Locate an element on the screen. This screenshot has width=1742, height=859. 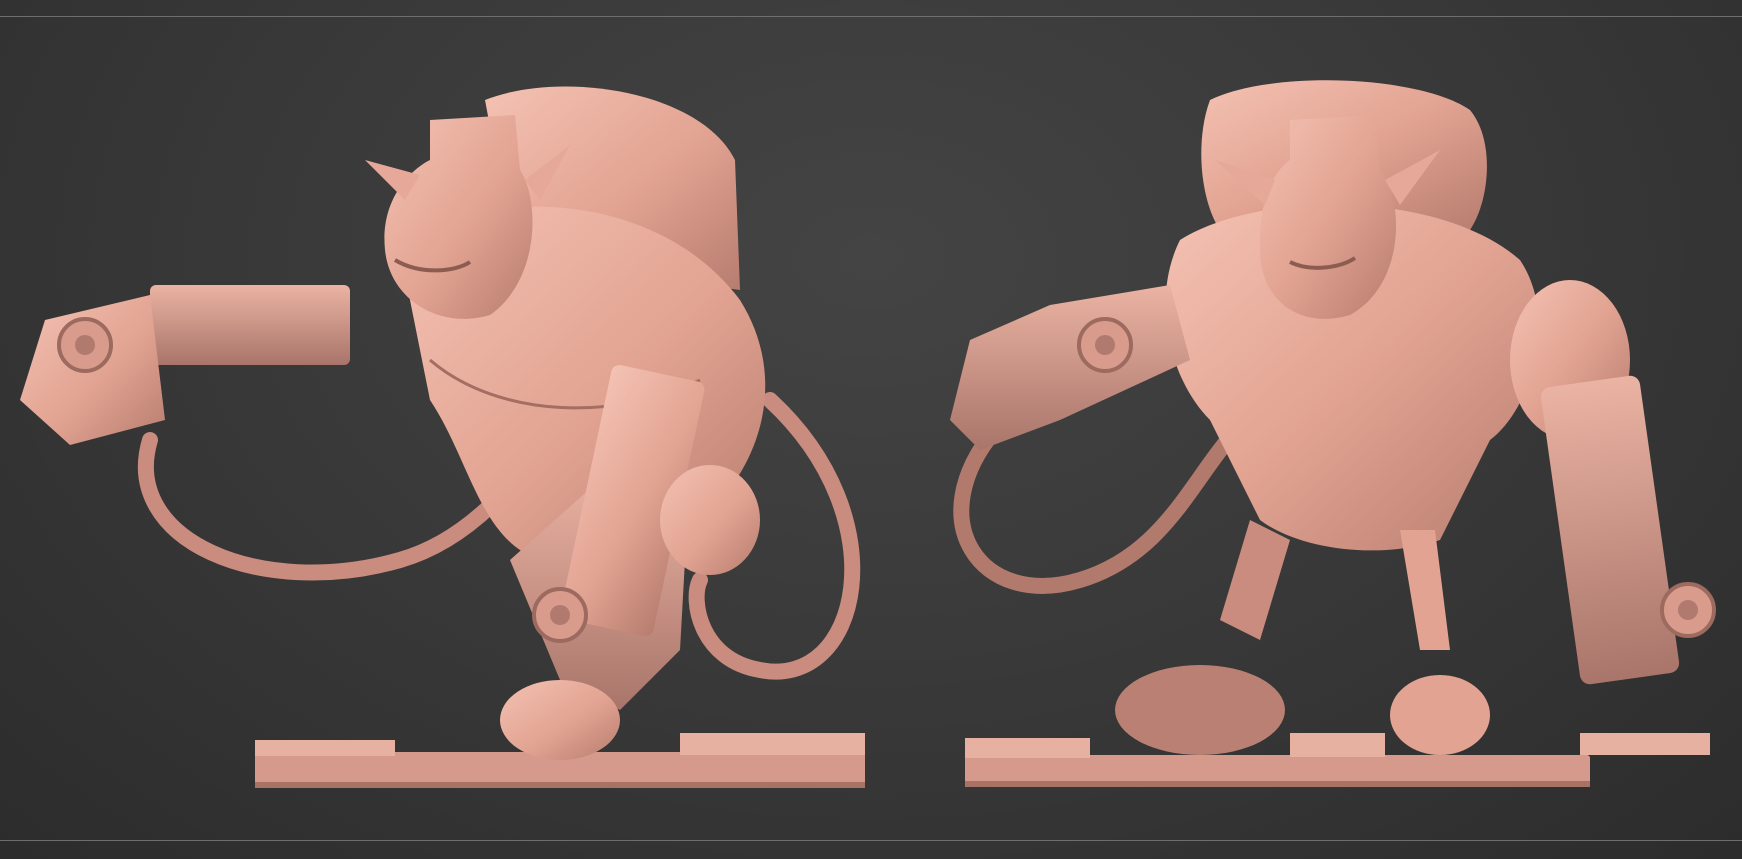
blaster-right is located at coordinates (1613, 482).